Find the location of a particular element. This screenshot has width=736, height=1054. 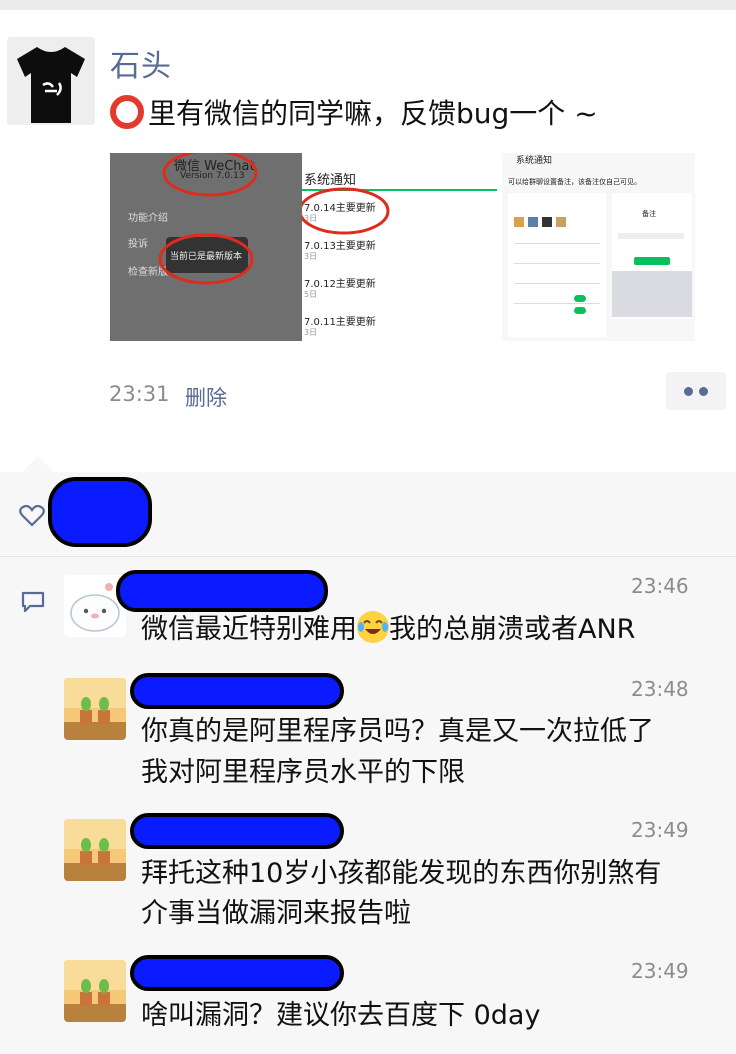

comment-text-line: 你真的是阿里程序员吗？真是又一次拉低了 is located at coordinates (397, 731).